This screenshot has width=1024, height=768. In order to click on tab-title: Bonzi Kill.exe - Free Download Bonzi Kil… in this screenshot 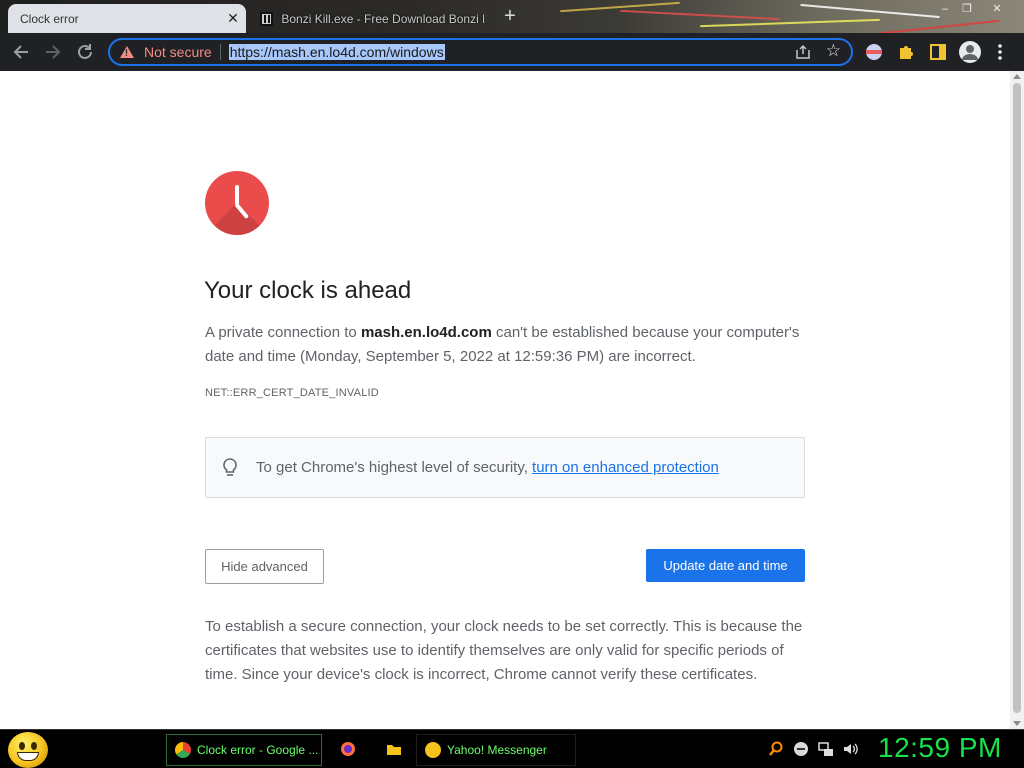, I will do `click(382, 18)`.